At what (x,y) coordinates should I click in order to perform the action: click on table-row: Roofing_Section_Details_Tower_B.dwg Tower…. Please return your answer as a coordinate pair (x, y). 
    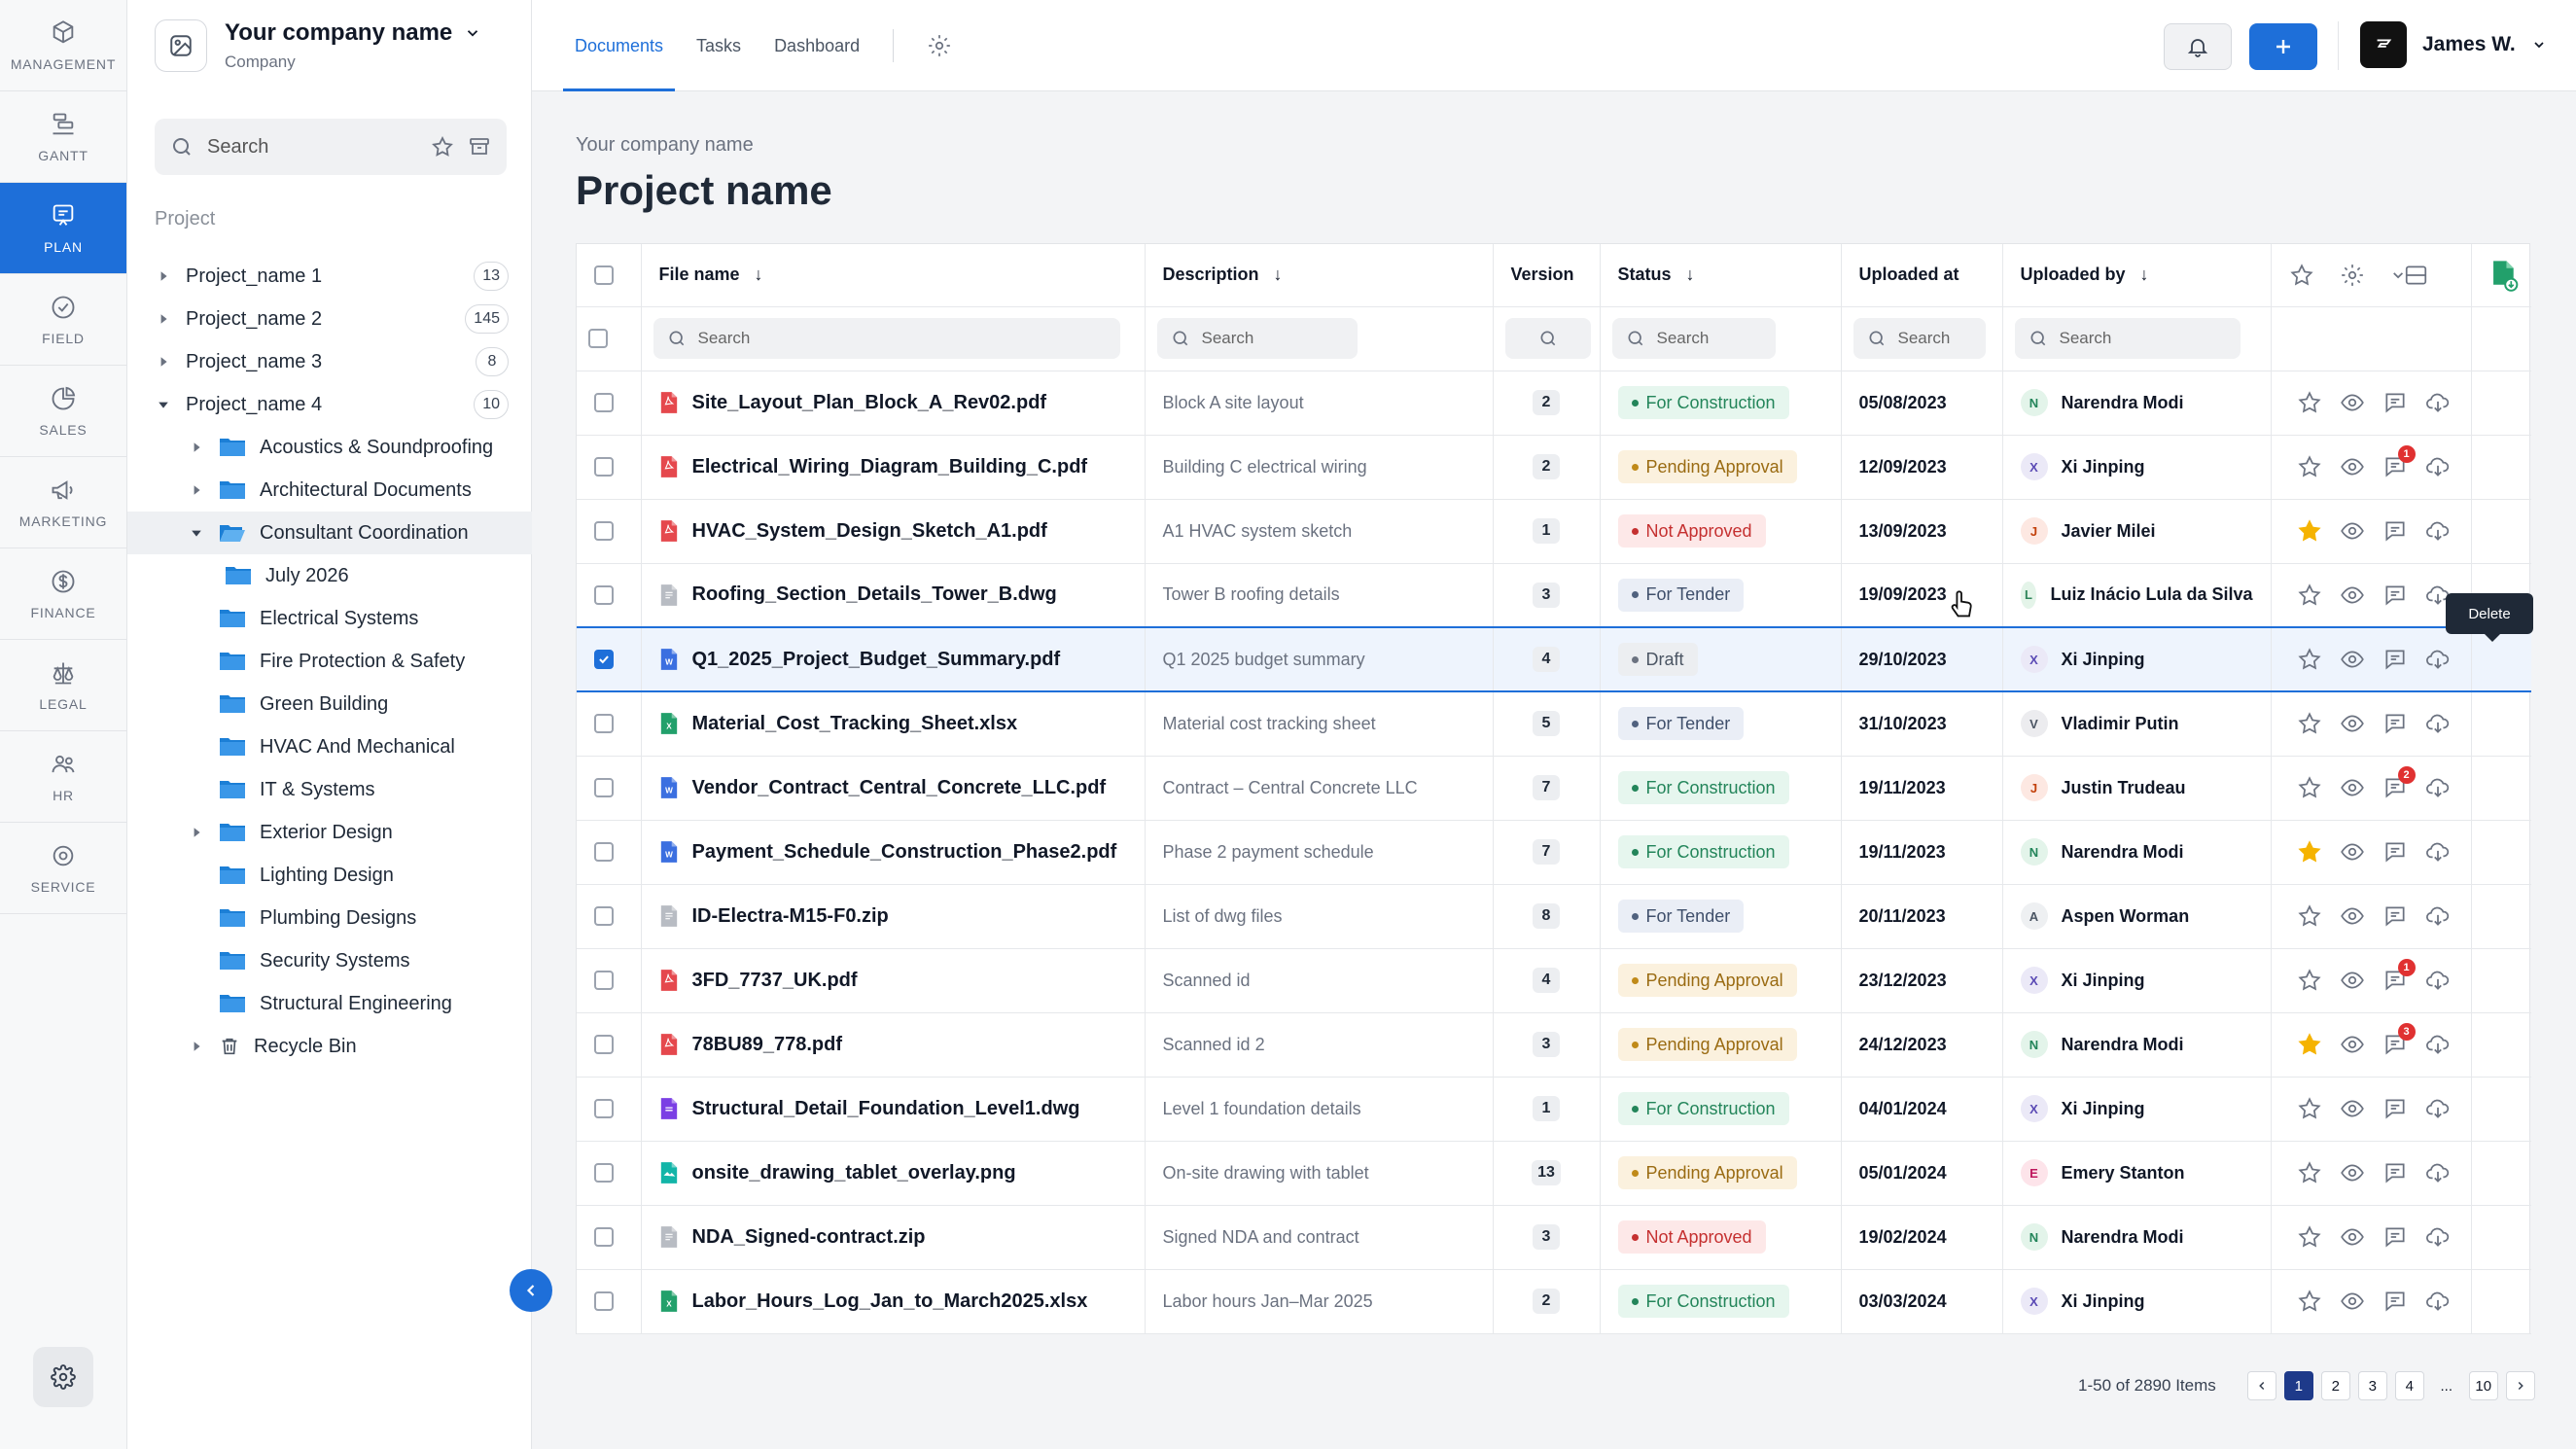
    Looking at the image, I should click on (1554, 595).